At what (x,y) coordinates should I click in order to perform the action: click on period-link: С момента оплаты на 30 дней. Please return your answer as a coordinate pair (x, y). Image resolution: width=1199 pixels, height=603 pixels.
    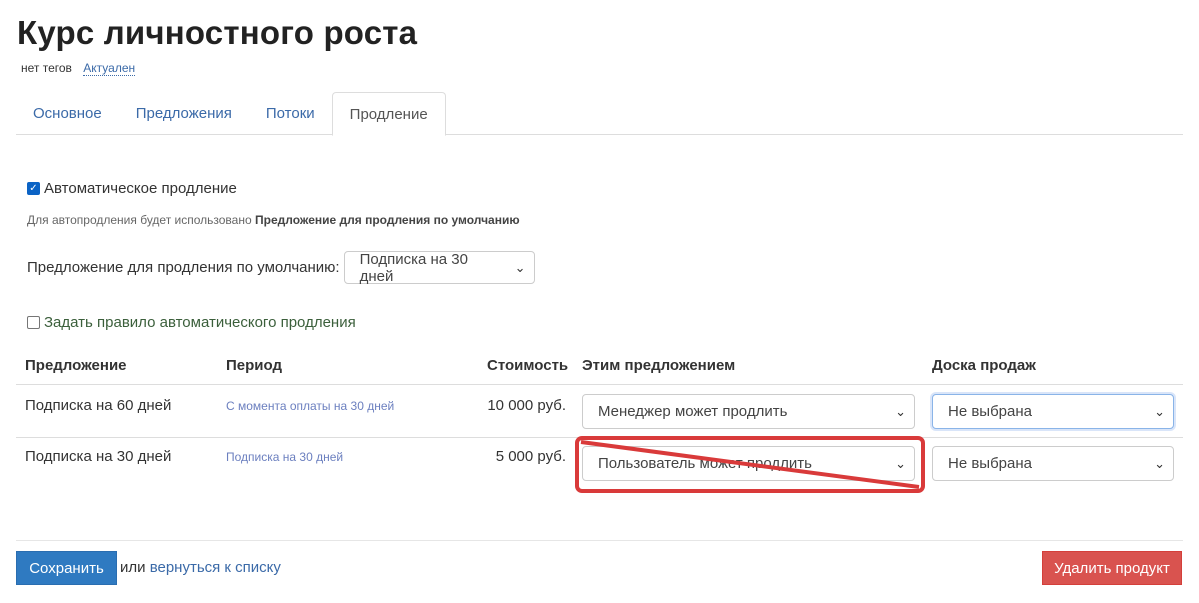
    Looking at the image, I should click on (310, 406).